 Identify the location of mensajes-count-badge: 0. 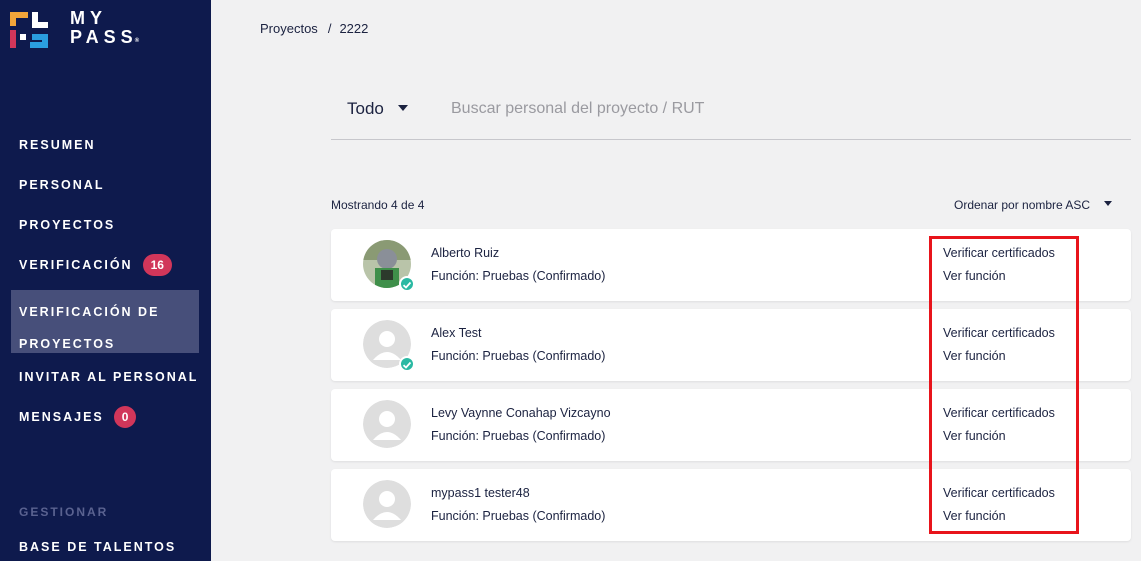
(125, 417).